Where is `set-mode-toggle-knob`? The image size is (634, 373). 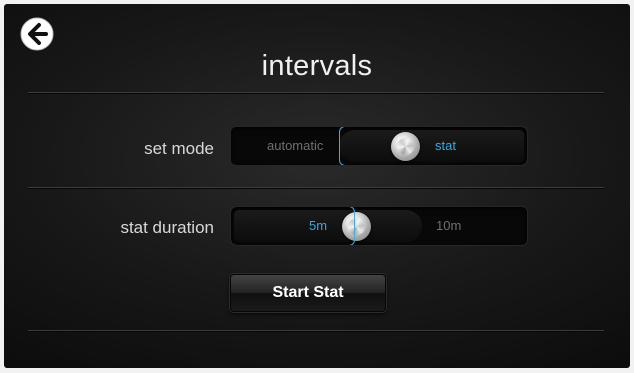
set-mode-toggle-knob is located at coordinates (405, 146).